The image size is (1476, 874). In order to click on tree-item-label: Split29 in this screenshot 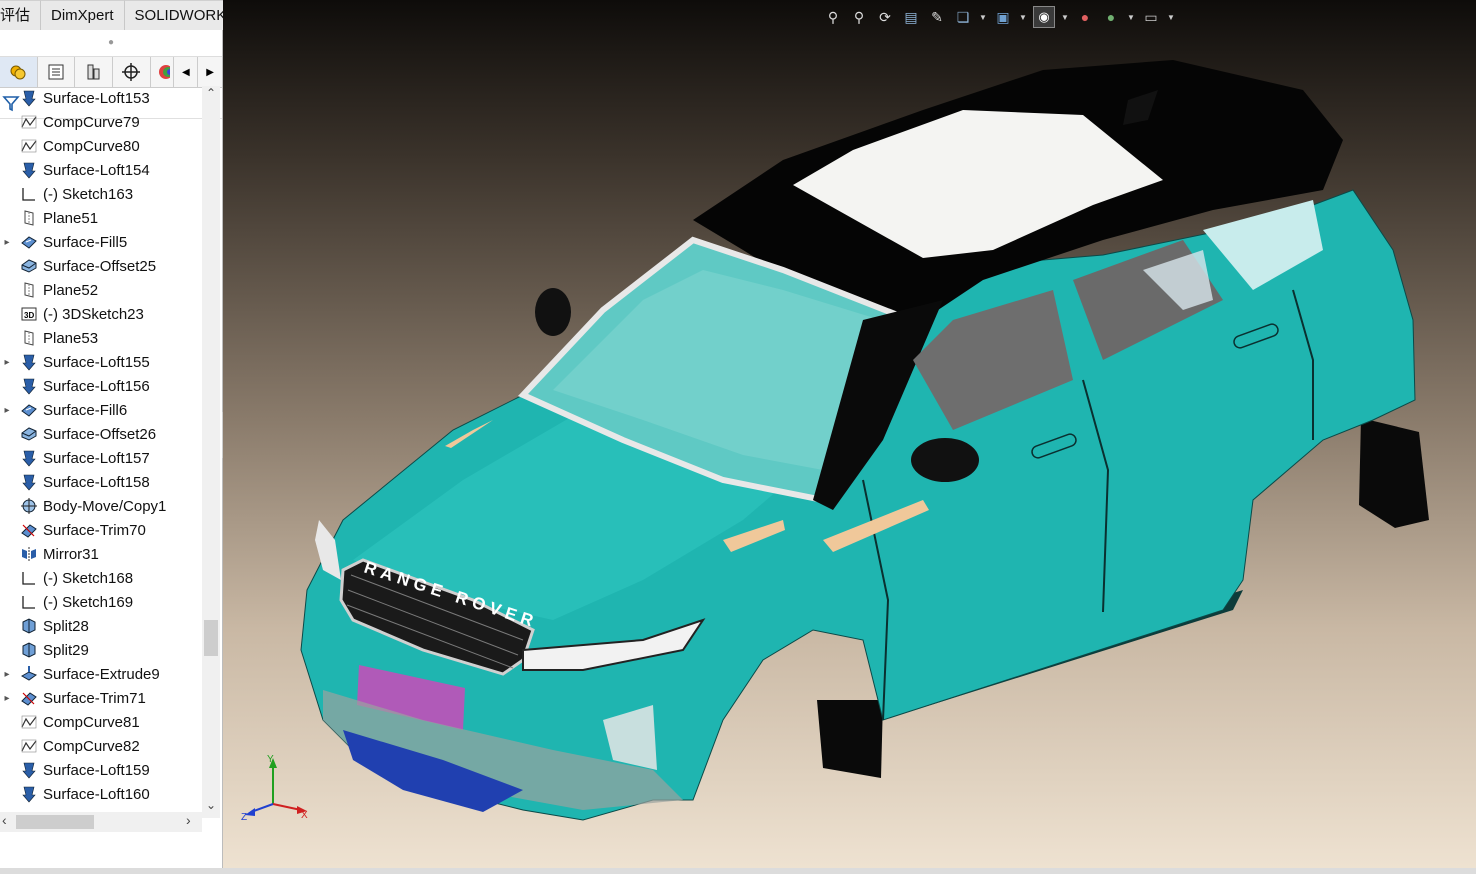, I will do `click(66, 650)`.